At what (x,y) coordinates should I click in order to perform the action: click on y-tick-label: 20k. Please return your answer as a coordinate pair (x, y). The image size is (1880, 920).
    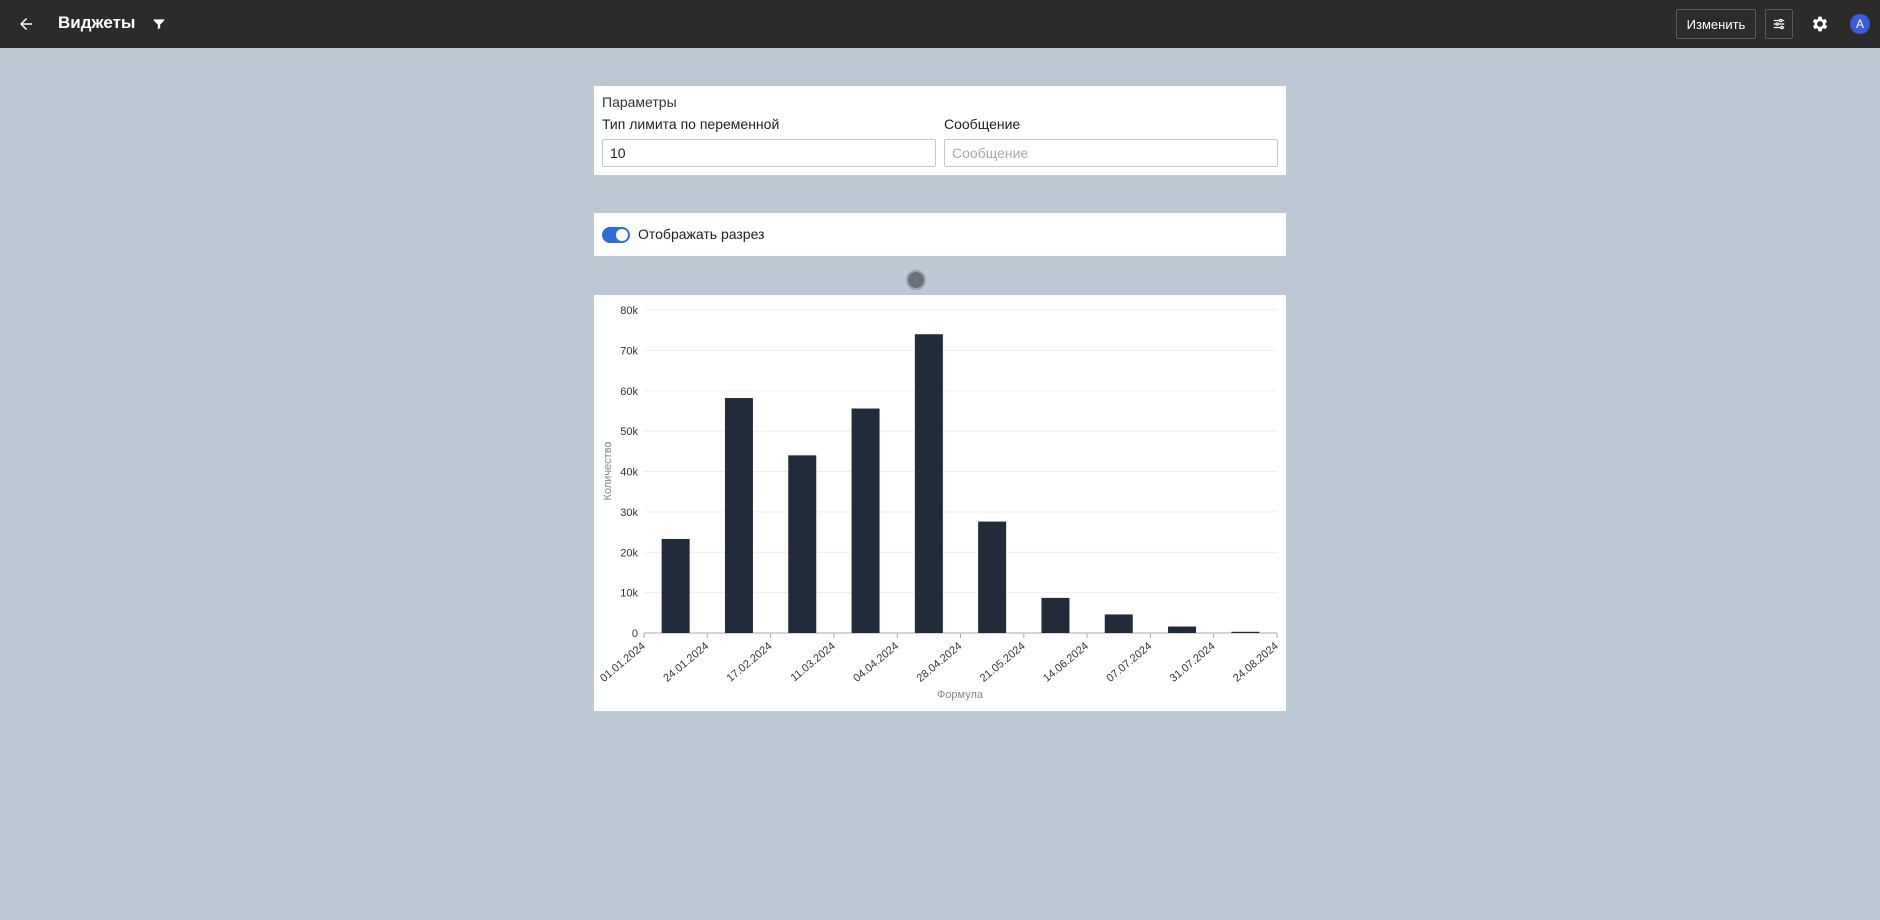
    Looking at the image, I should click on (629, 553).